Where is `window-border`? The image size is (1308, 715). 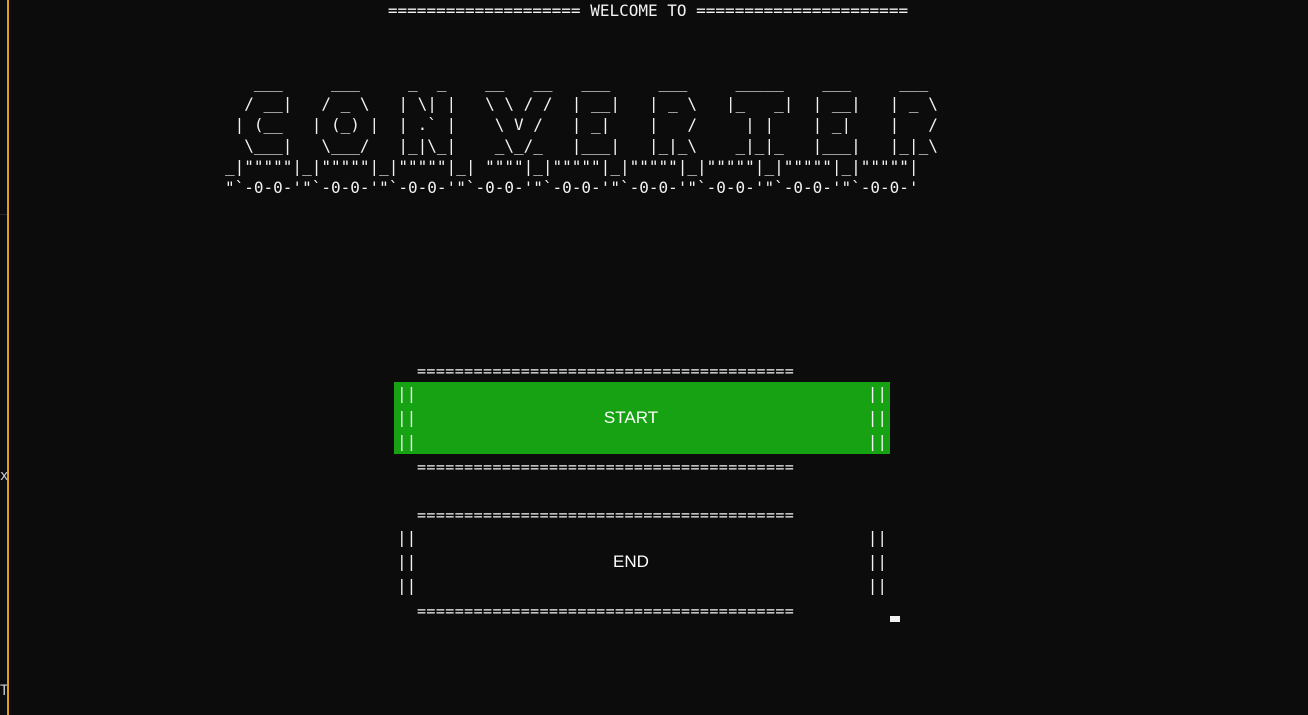 window-border is located at coordinates (8, 357).